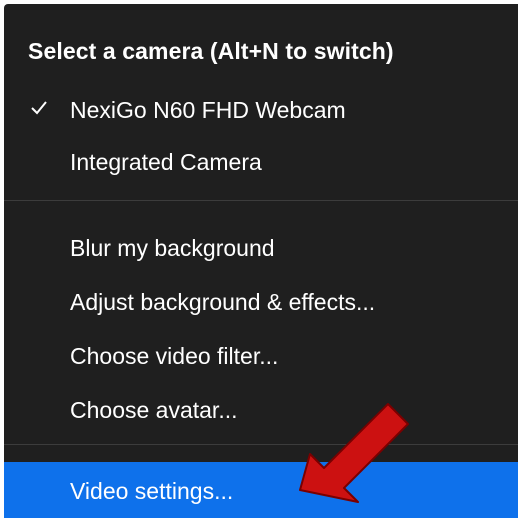  What do you see at coordinates (211, 51) in the screenshot?
I see `menu-header: Select a camera (Alt+N to switch)` at bounding box center [211, 51].